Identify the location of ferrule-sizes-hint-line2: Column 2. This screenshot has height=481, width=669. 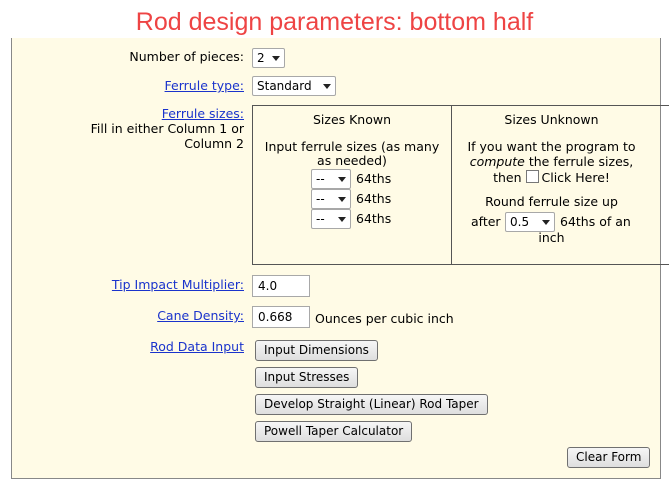
(214, 143).